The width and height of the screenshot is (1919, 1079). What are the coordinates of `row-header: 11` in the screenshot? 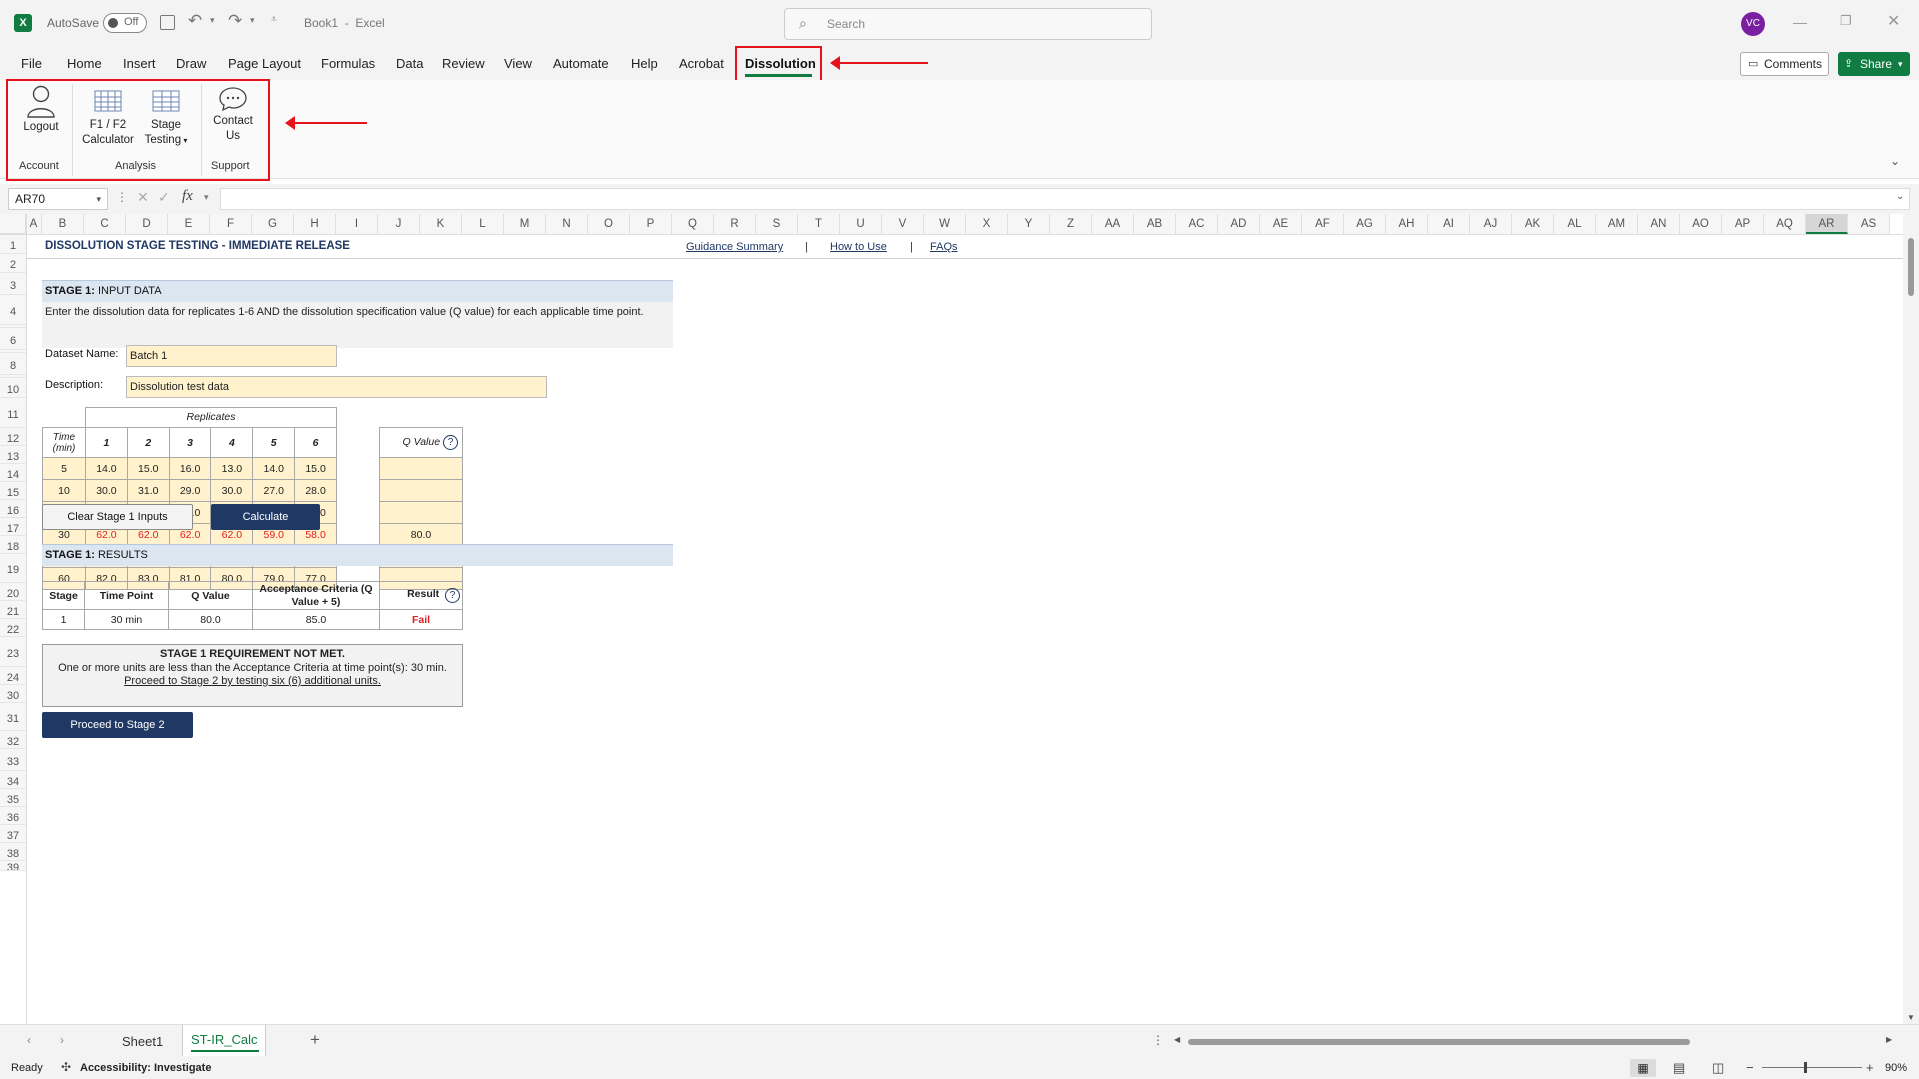 It's located at (13, 413).